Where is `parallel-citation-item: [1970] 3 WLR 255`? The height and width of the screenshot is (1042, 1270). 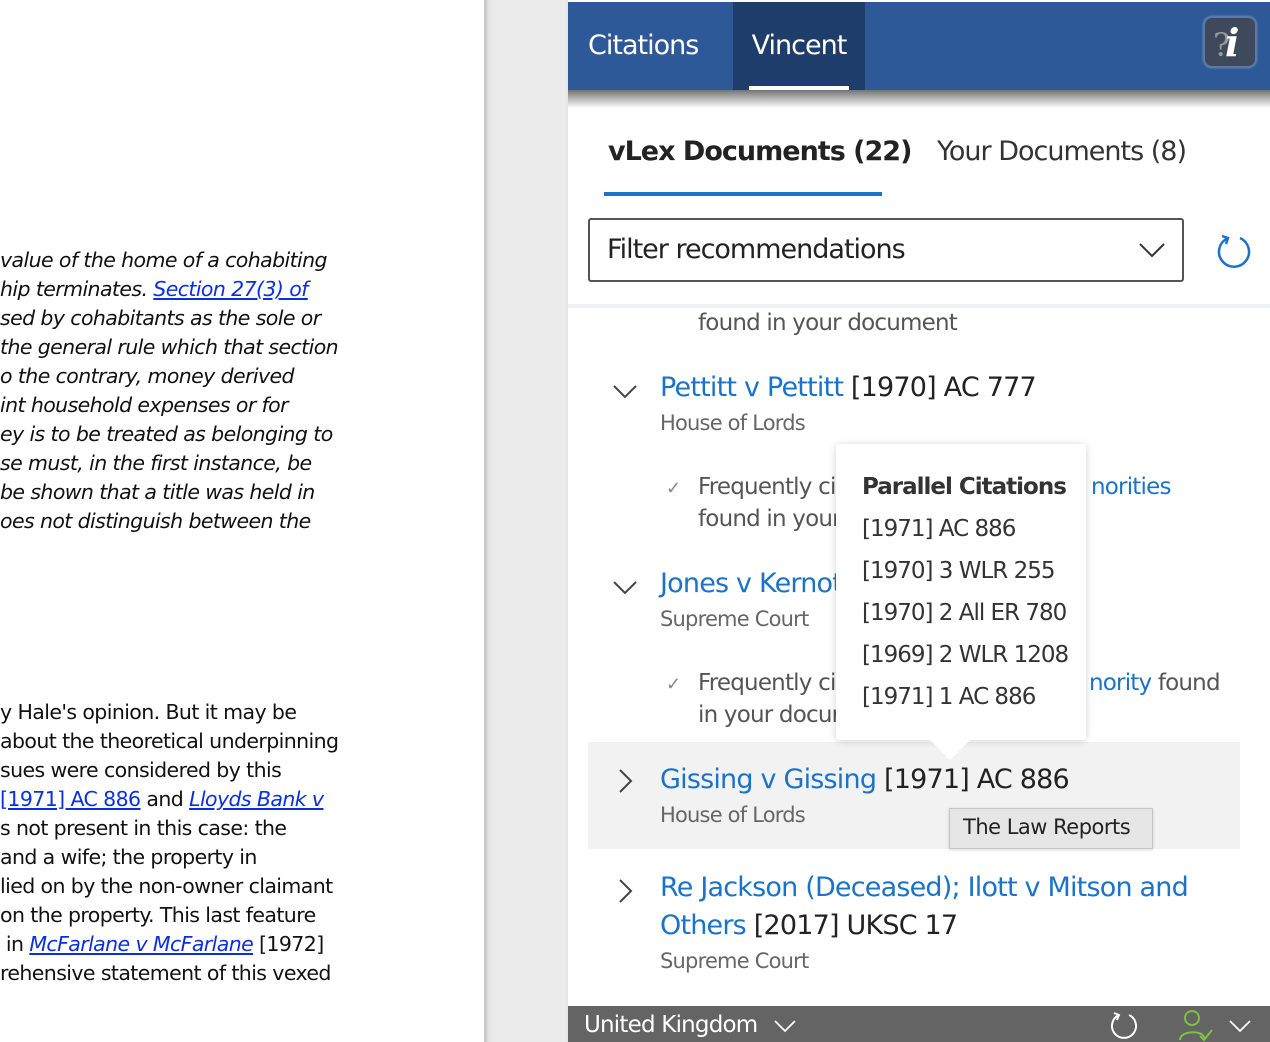
parallel-citation-item: [1970] 3 WLR 255 is located at coordinates (958, 571).